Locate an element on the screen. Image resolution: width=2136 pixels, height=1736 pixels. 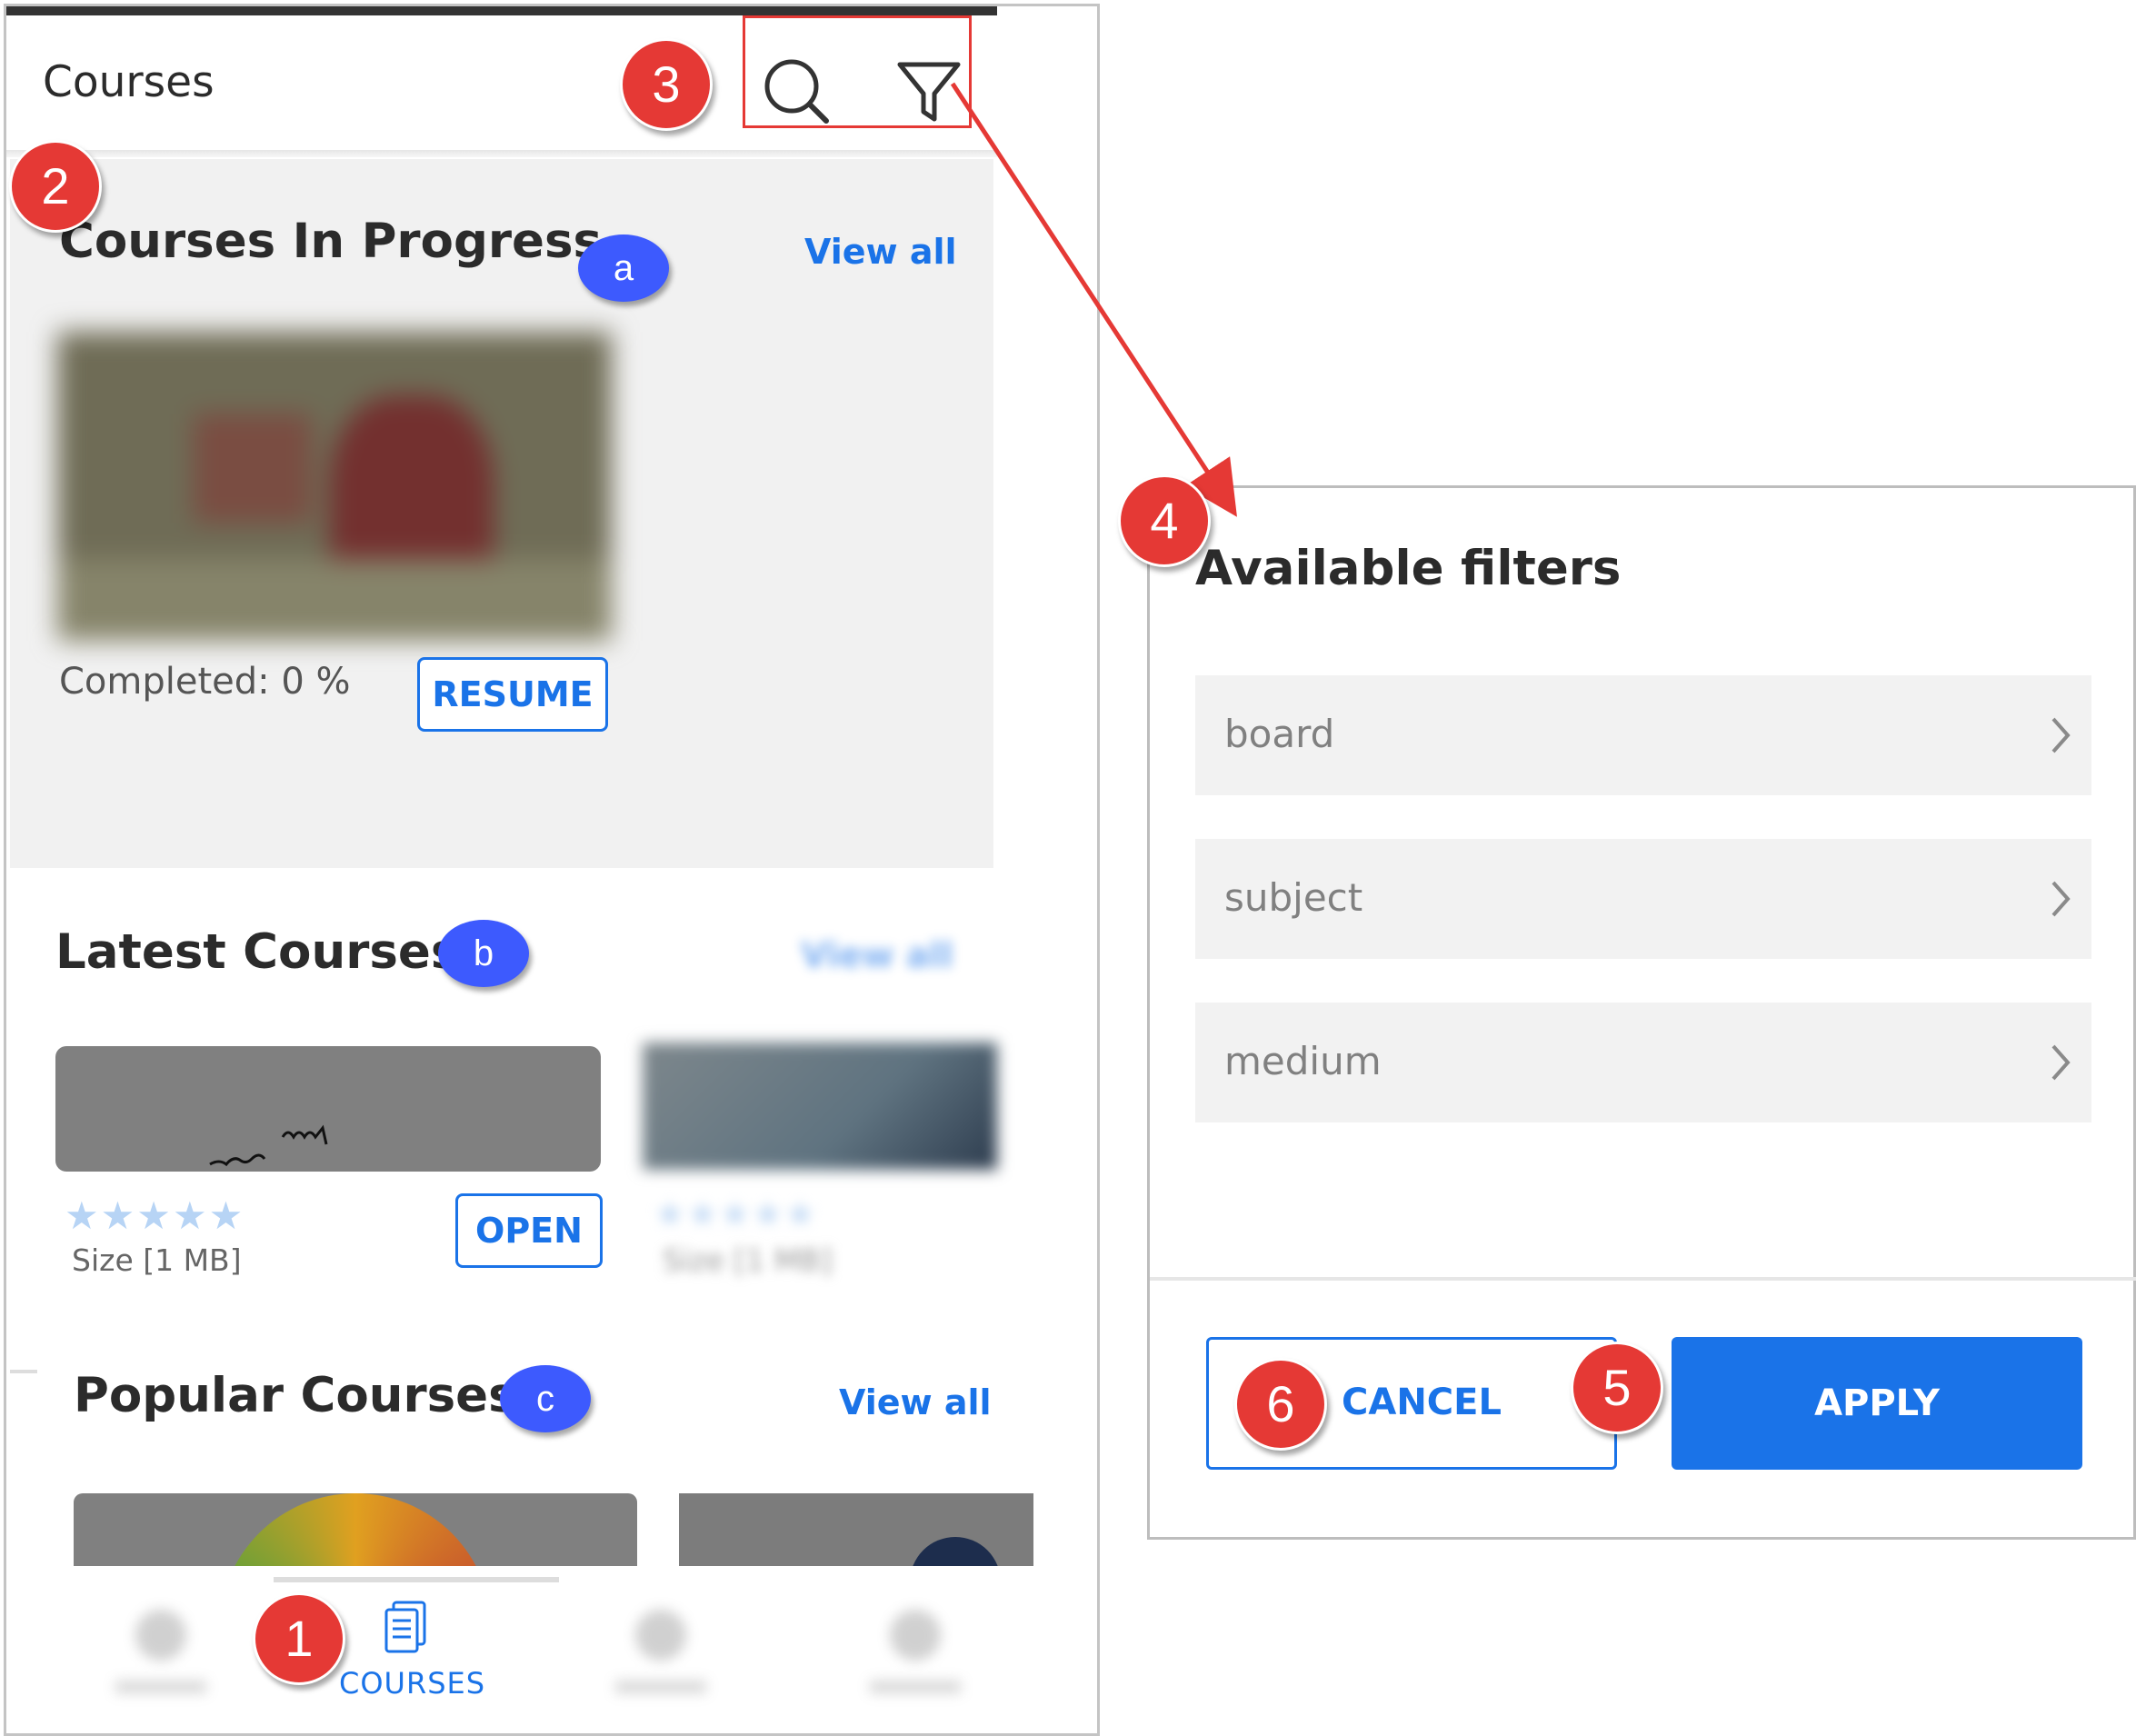
nav-item-profile is located at coordinates (916, 1651).